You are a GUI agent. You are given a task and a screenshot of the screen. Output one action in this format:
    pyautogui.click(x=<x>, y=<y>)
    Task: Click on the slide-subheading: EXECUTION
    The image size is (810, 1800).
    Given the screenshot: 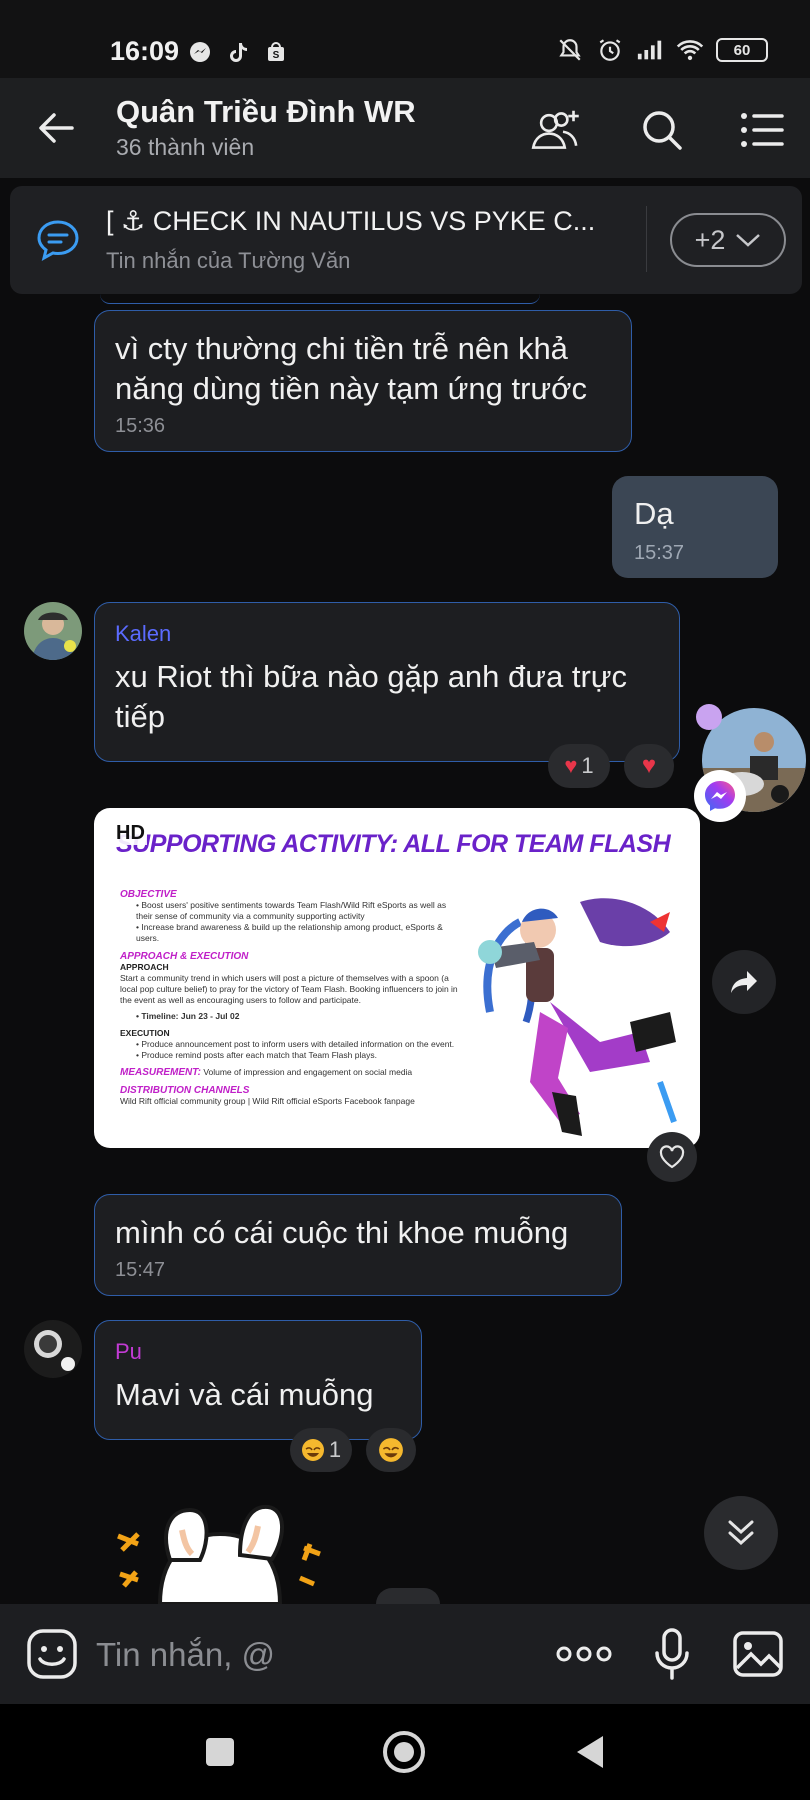 What is the action you would take?
    pyautogui.click(x=145, y=1033)
    